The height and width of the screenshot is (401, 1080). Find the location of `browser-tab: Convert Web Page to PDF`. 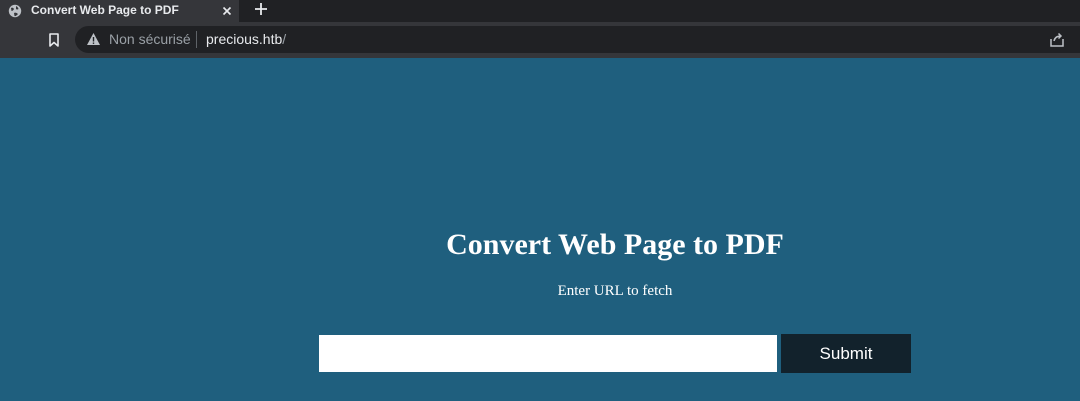

browser-tab: Convert Web Page to PDF is located at coordinates (119, 11).